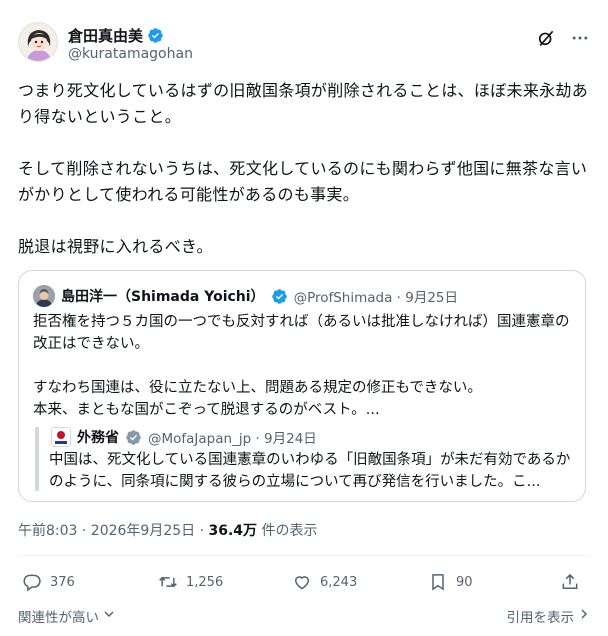 This screenshot has width=608, height=636. I want to click on author-avatar, so click(38, 42).